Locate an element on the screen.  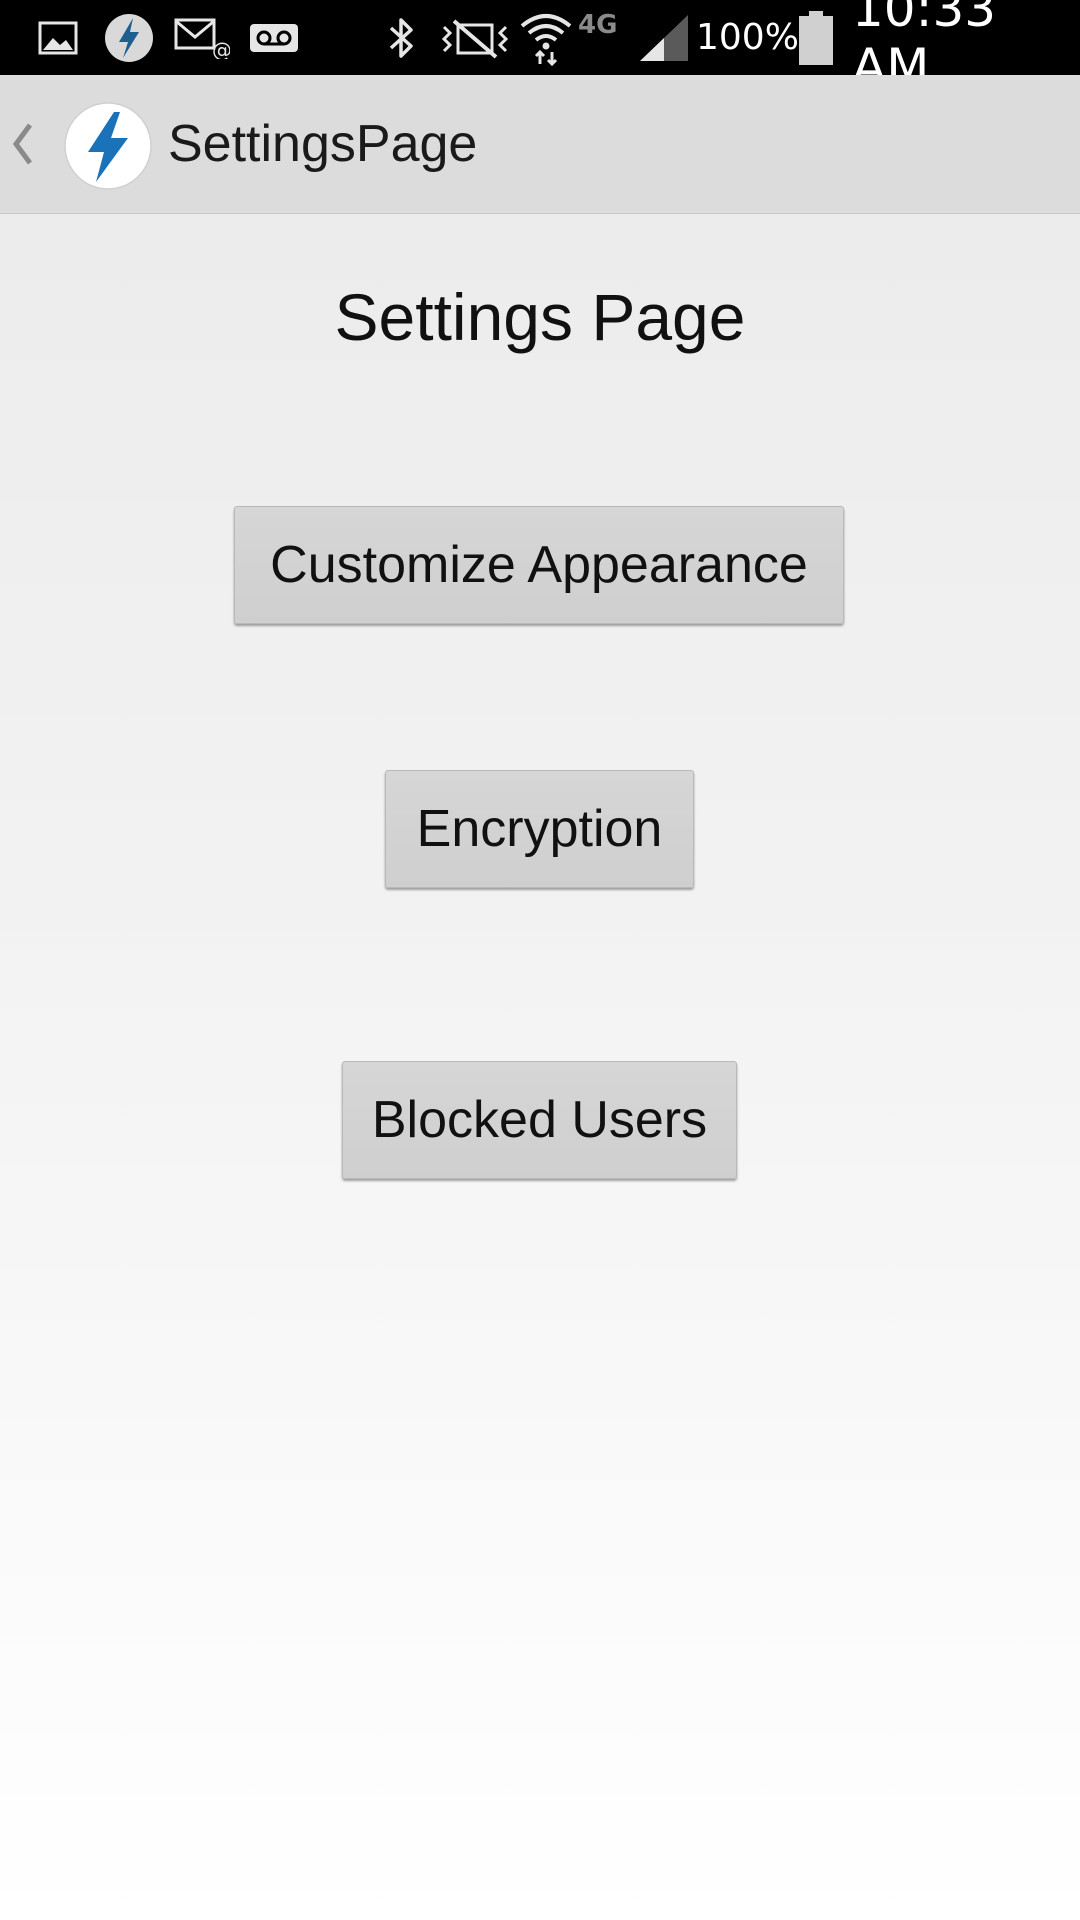
battery-percent: 100% is located at coordinates (747, 37).